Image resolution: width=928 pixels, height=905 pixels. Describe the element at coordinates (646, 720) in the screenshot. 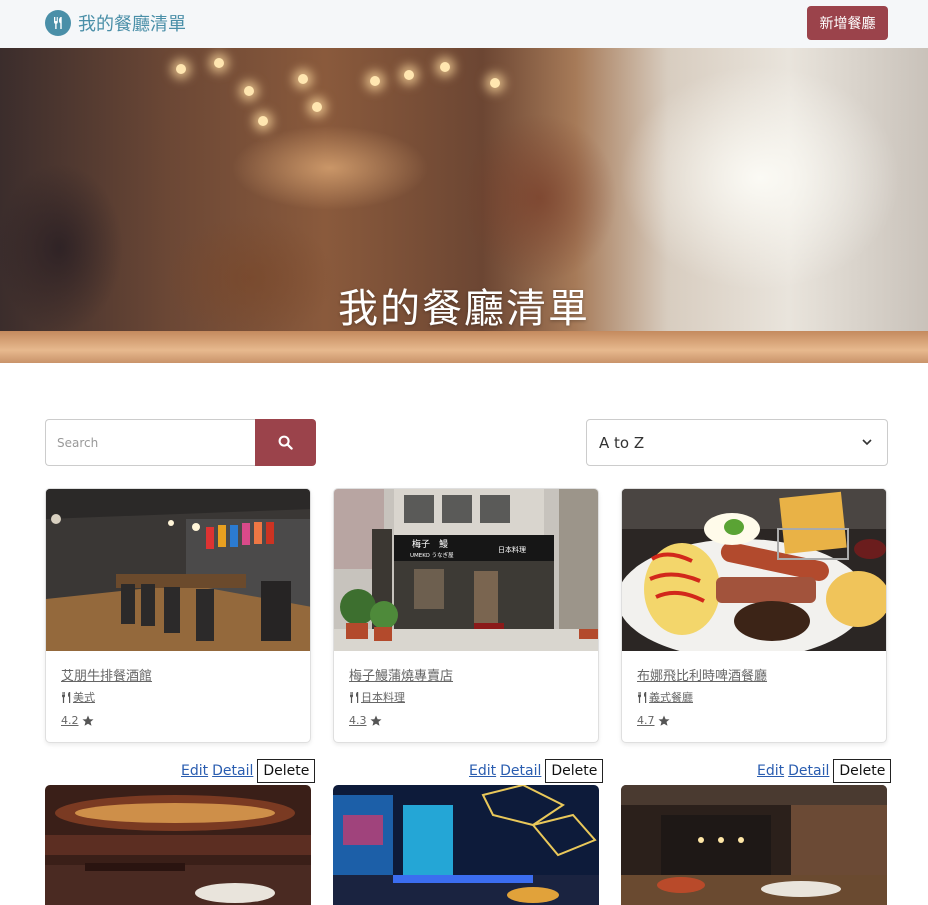

I see `restaurant-rating: 4.7` at that location.